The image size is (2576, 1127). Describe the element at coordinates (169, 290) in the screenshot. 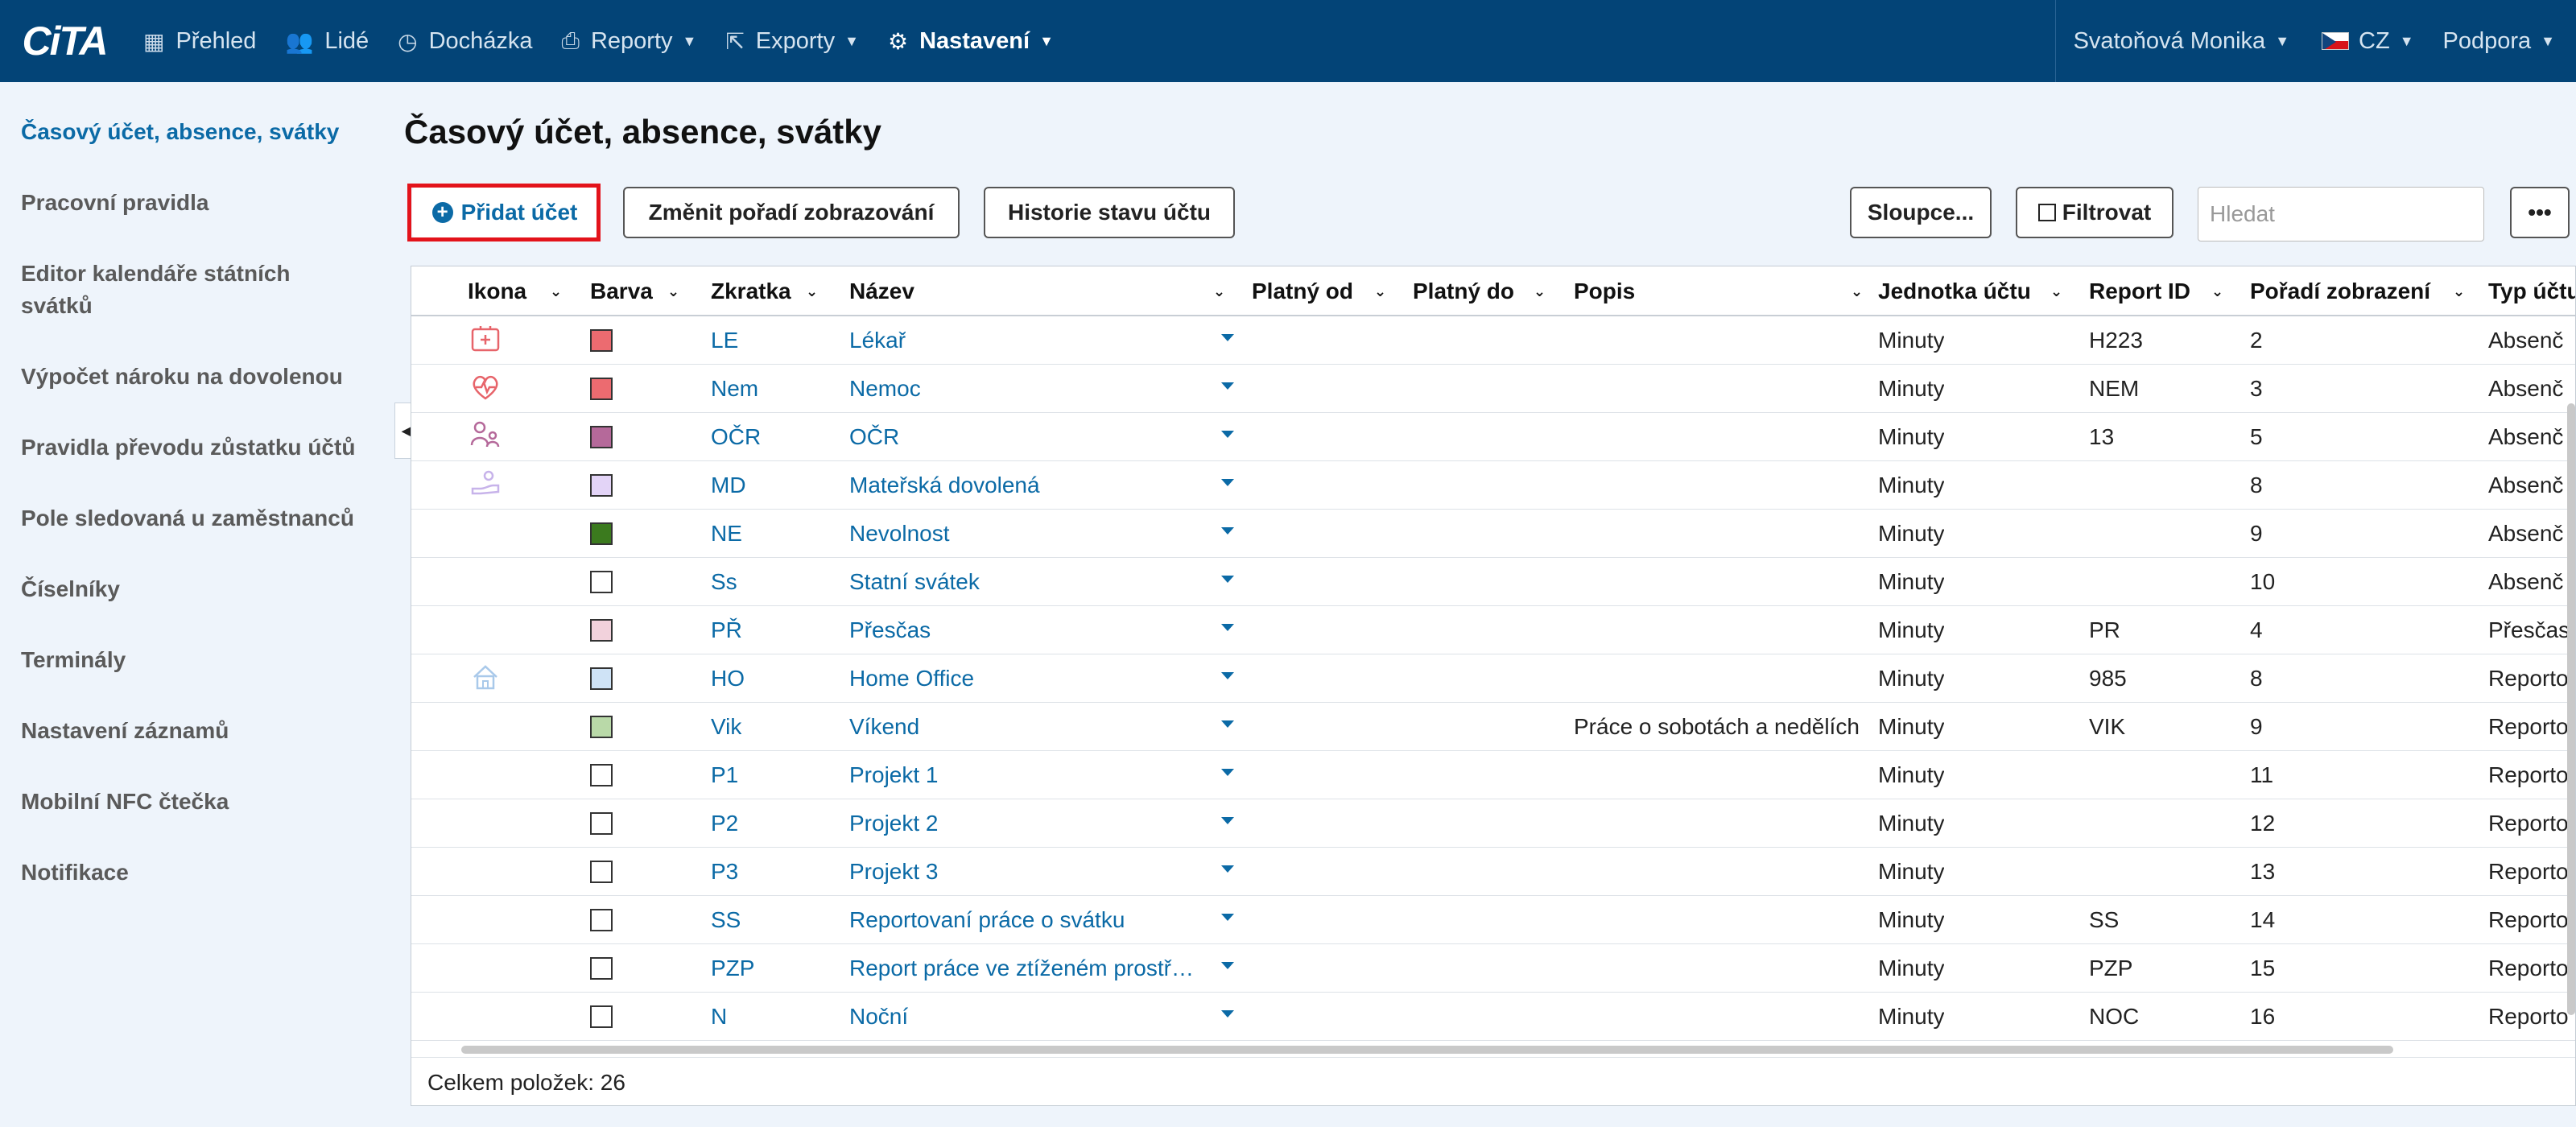

I see `sidebar-item-editor-kalendare: Editor kalendáře státních svátků` at that location.